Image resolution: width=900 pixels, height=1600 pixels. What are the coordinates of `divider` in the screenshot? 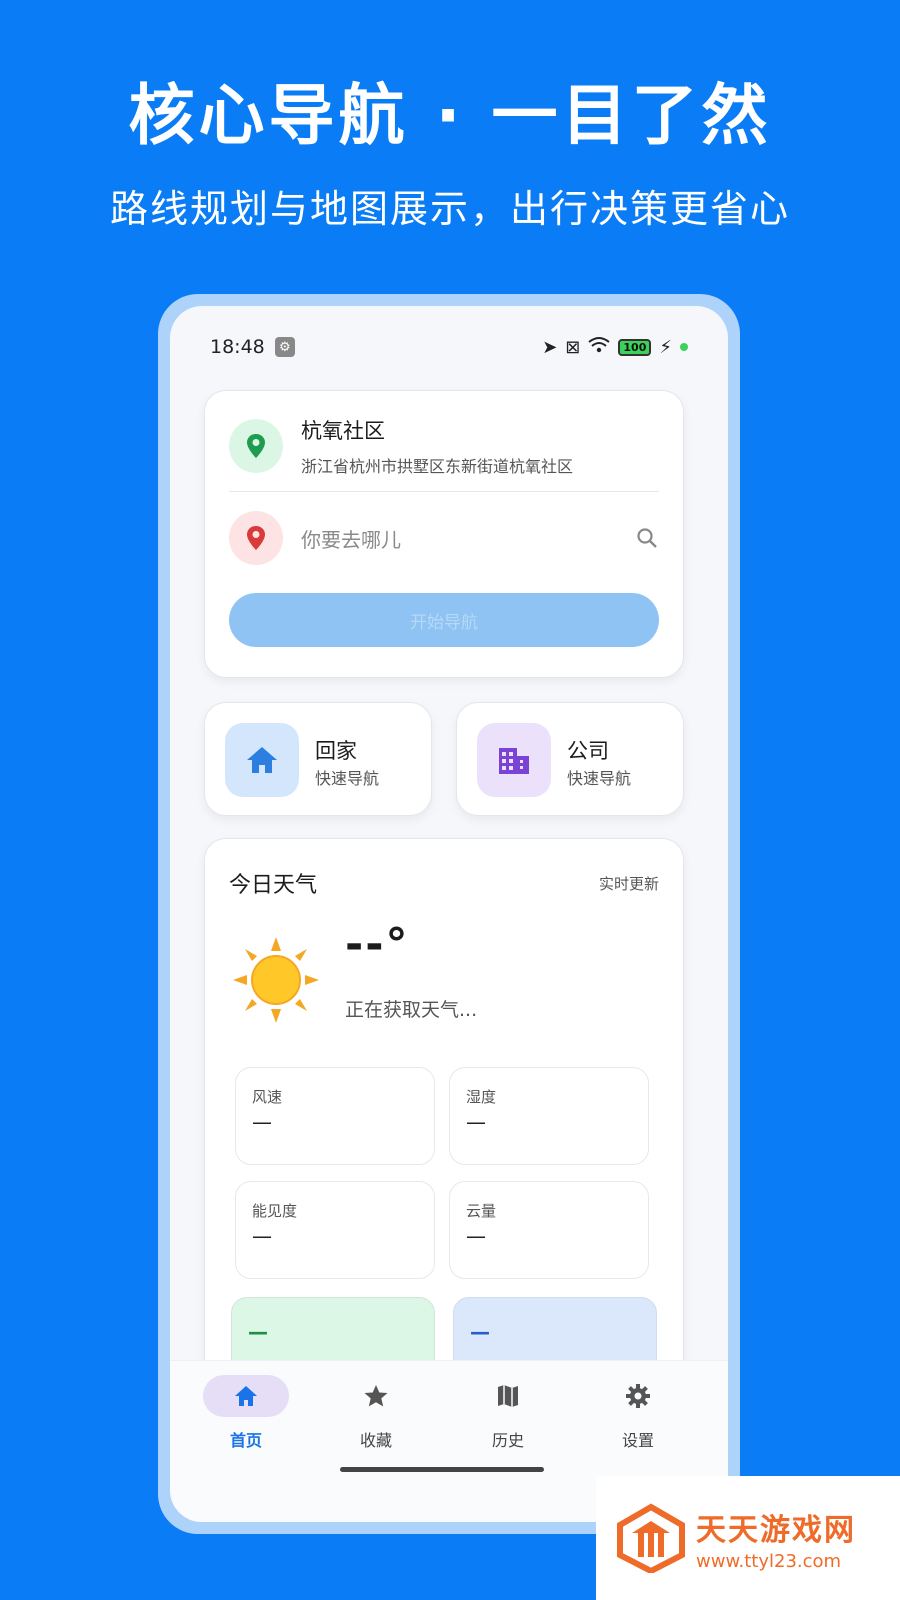 It's located at (444, 491).